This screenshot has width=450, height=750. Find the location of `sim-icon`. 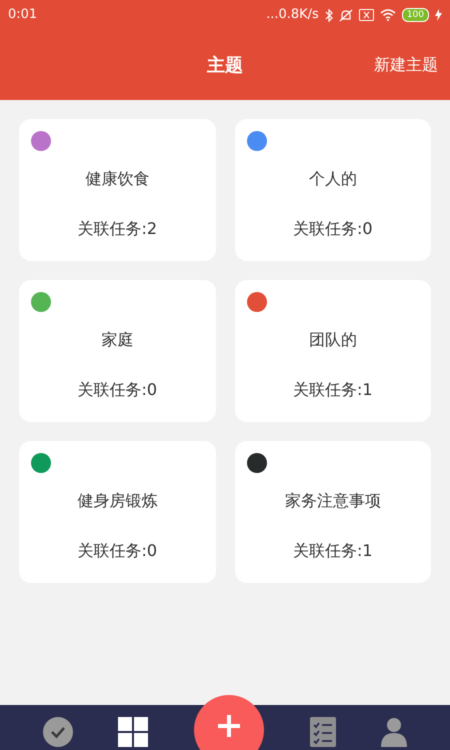

sim-icon is located at coordinates (366, 15).